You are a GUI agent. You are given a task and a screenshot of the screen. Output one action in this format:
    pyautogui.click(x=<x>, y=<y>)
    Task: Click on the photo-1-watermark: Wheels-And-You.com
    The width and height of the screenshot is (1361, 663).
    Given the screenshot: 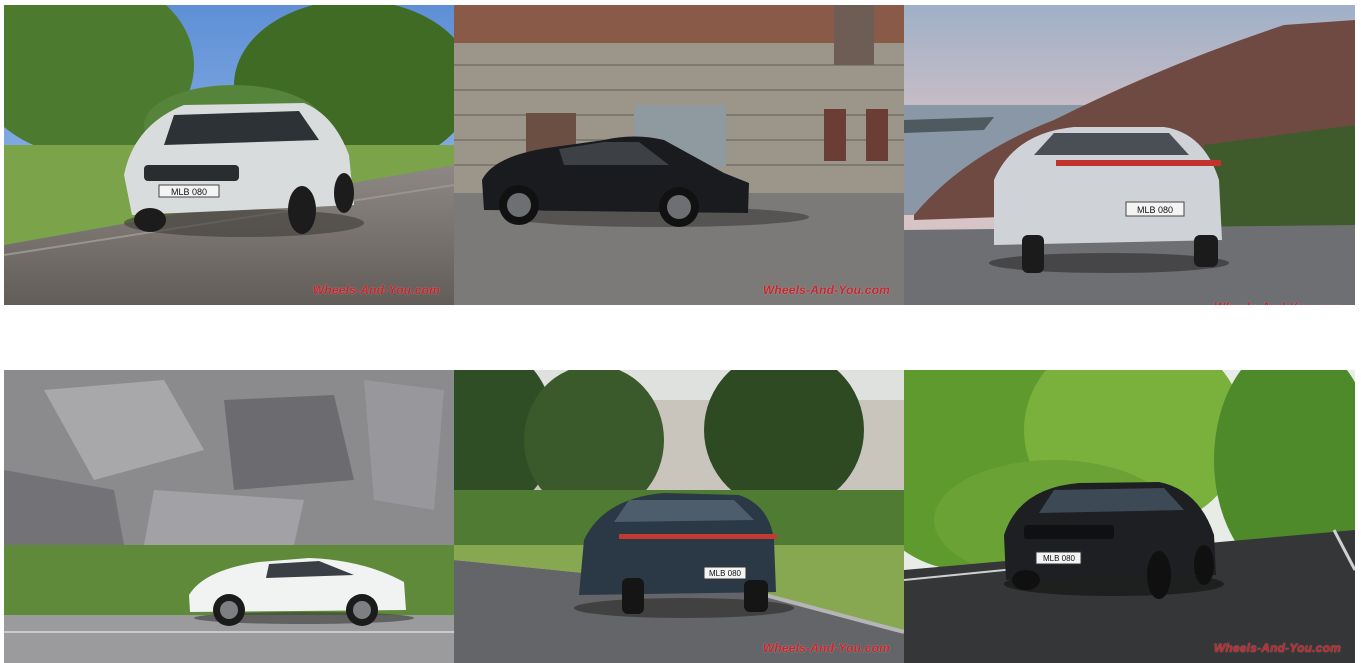 What is the action you would take?
    pyautogui.click(x=376, y=290)
    